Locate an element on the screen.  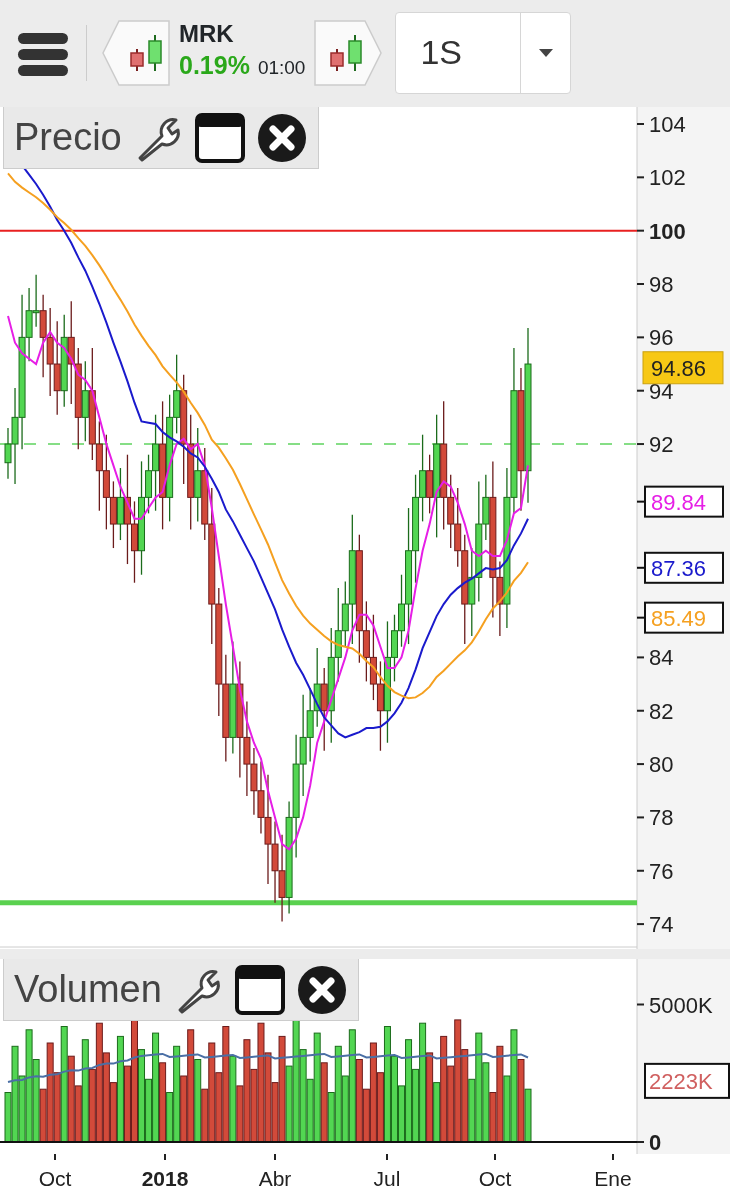
previous-symbol-button is located at coordinates (136, 52).